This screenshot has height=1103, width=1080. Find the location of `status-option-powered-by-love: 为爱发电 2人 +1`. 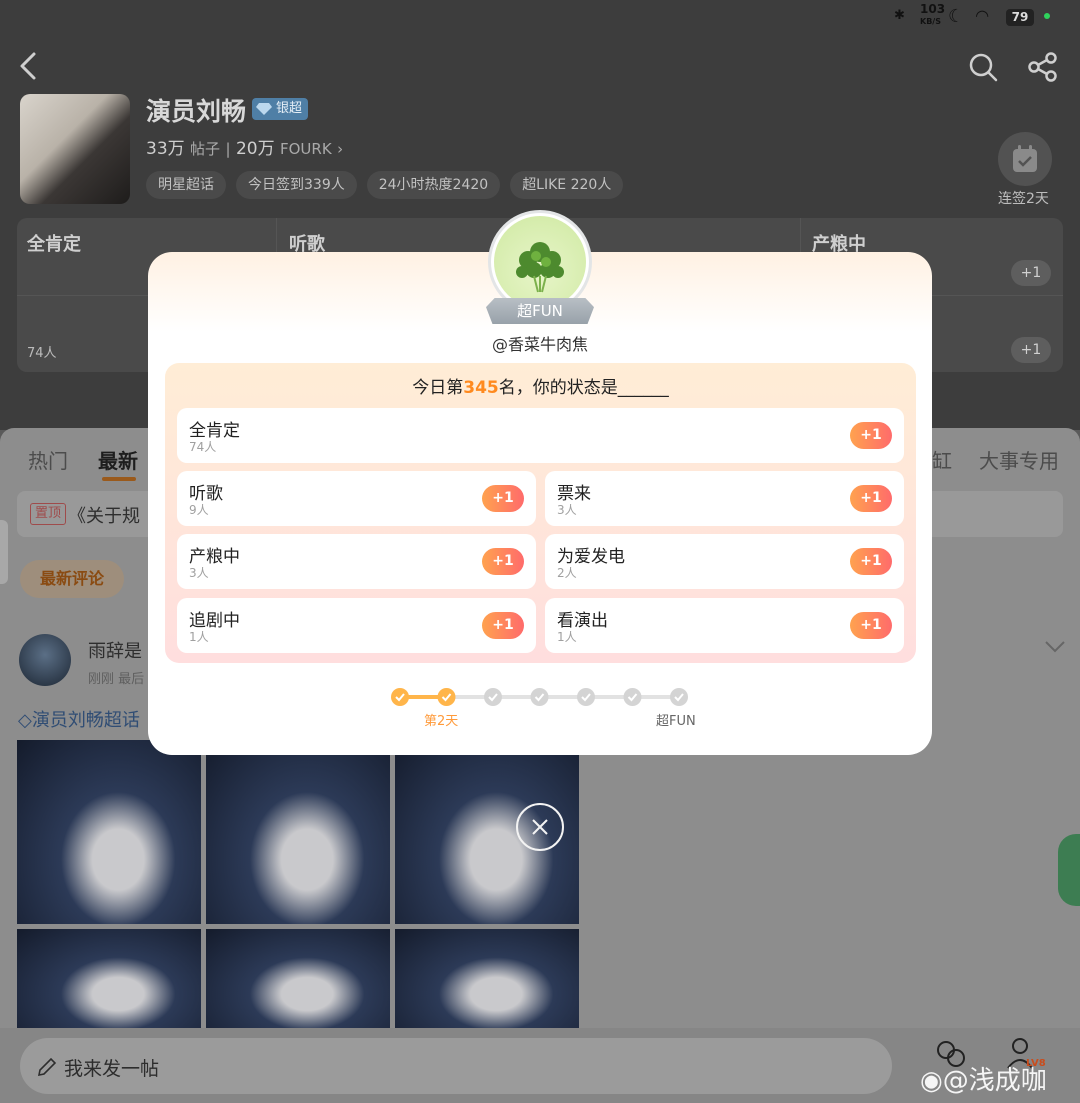

status-option-powered-by-love: 为爱发电 2人 +1 is located at coordinates (724, 561).